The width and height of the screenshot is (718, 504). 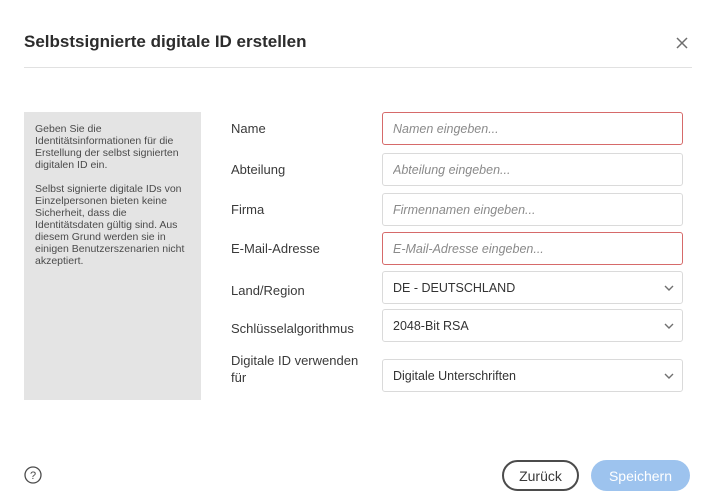 I want to click on email-field, so click(x=532, y=248).